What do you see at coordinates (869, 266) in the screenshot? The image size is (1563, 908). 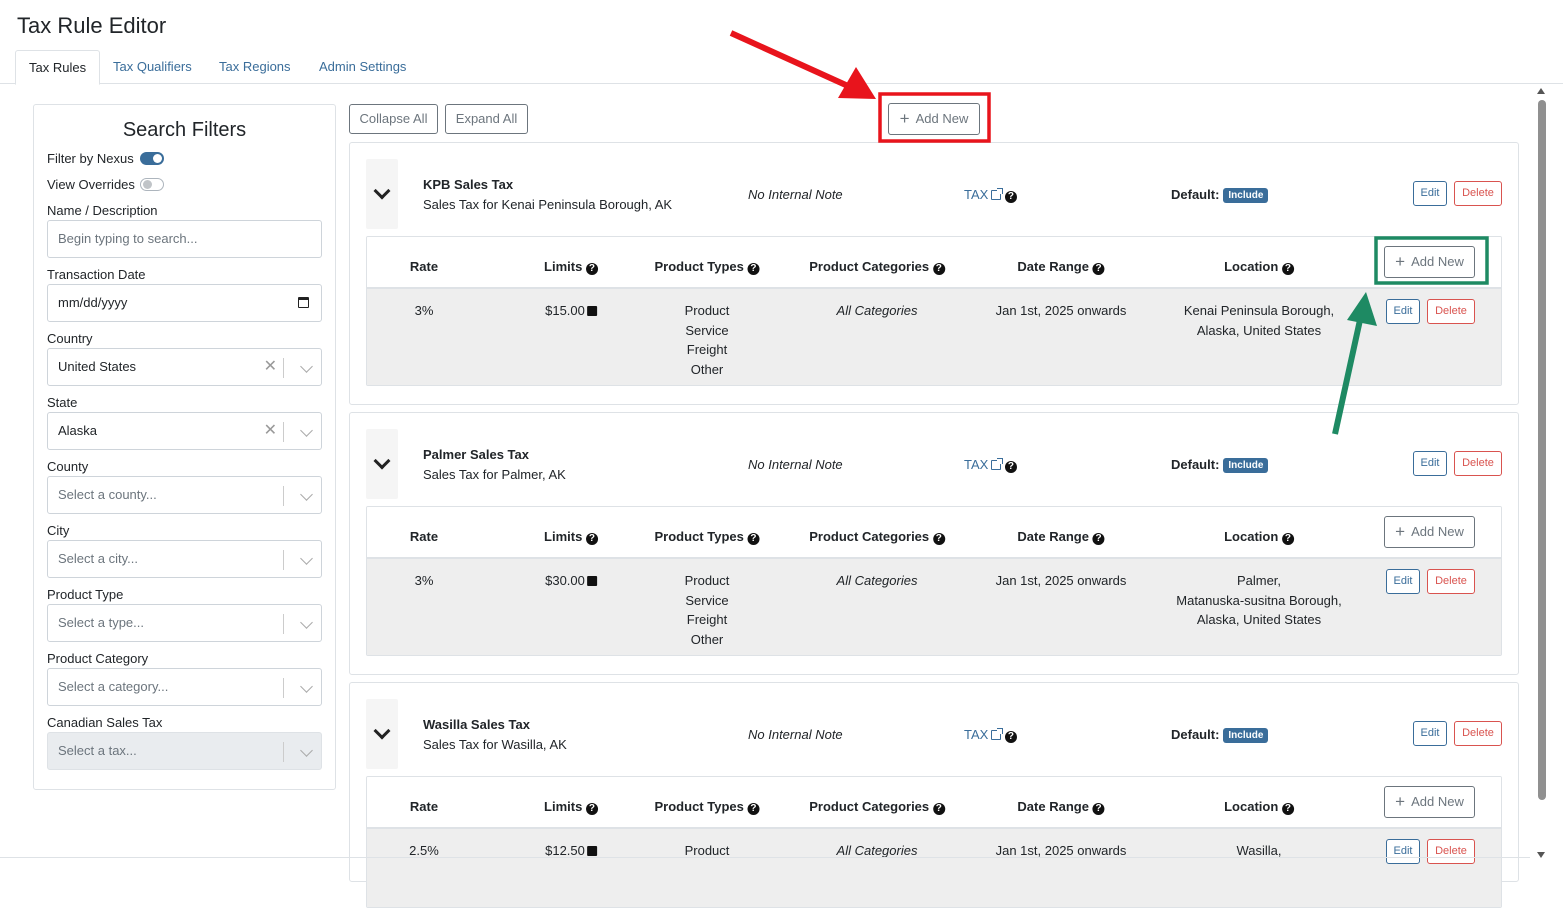 I see `column-header-label: Product Categories` at bounding box center [869, 266].